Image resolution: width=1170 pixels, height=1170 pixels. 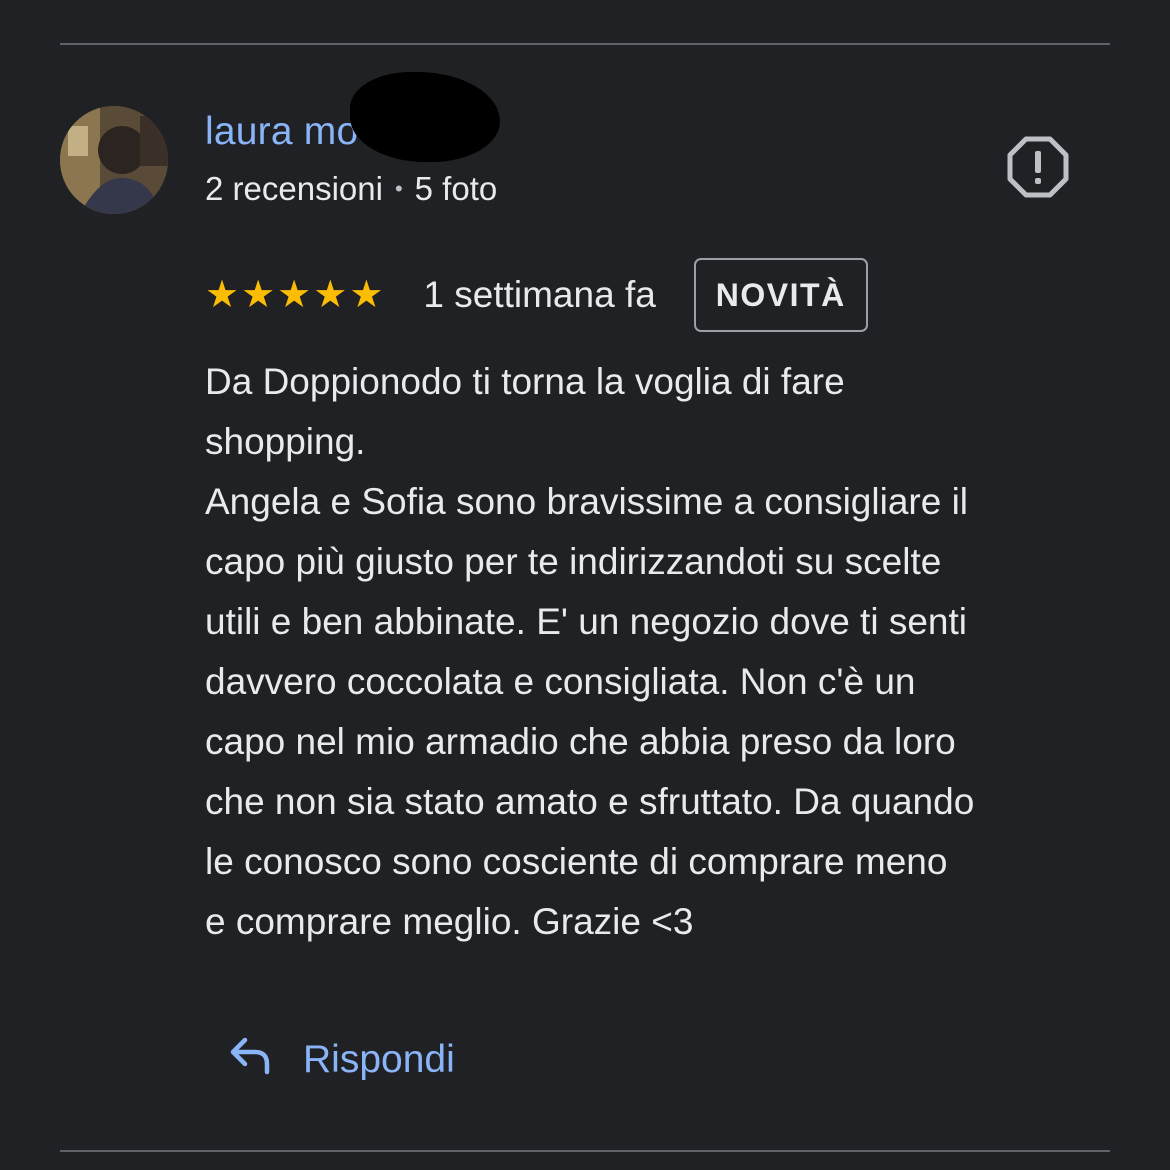 I want to click on star-rating: ★ ★ ★ ★ ★, so click(x=294, y=295).